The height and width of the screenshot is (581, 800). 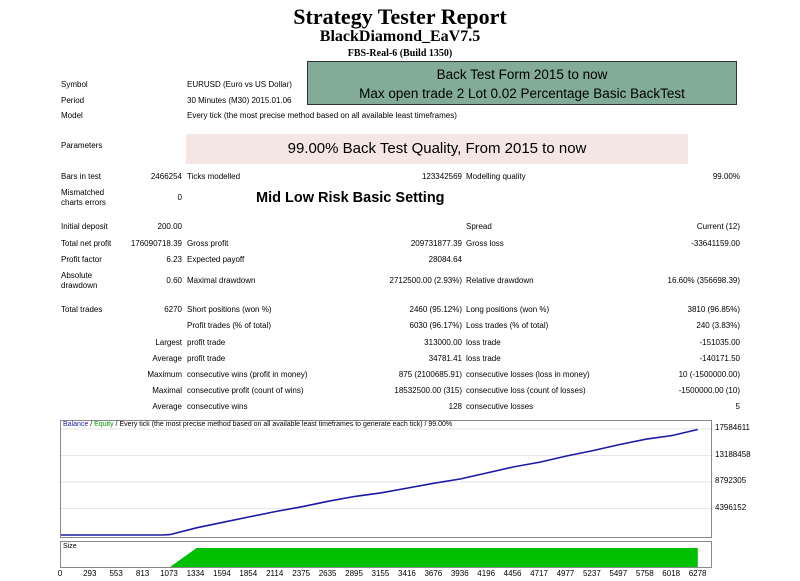 I want to click on total-trades-value: 6270, so click(x=173, y=309).